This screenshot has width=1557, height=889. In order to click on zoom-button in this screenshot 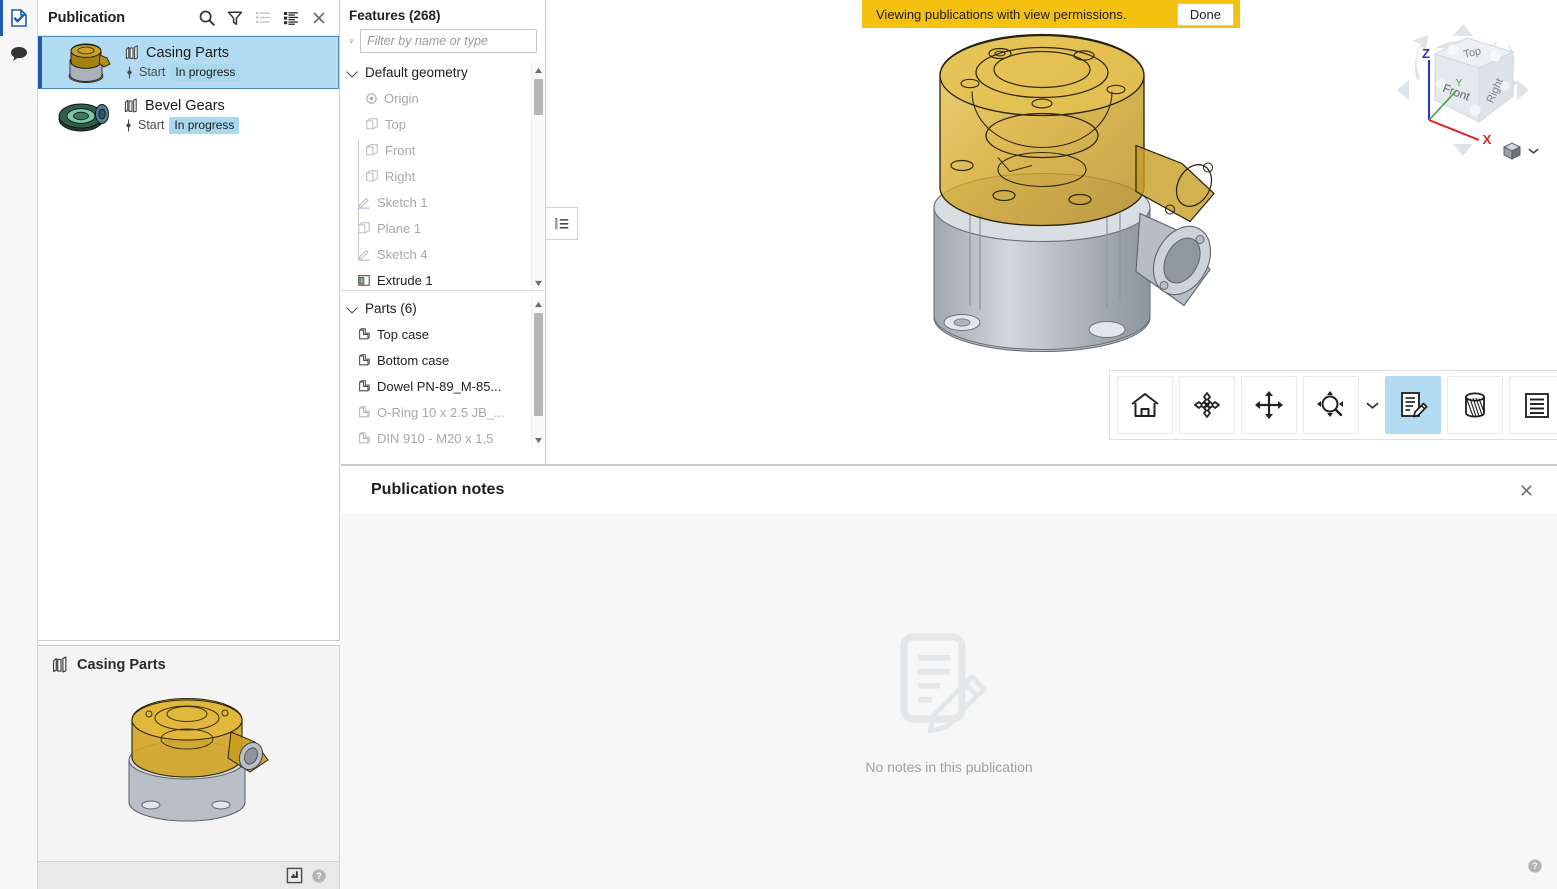, I will do `click(1331, 405)`.